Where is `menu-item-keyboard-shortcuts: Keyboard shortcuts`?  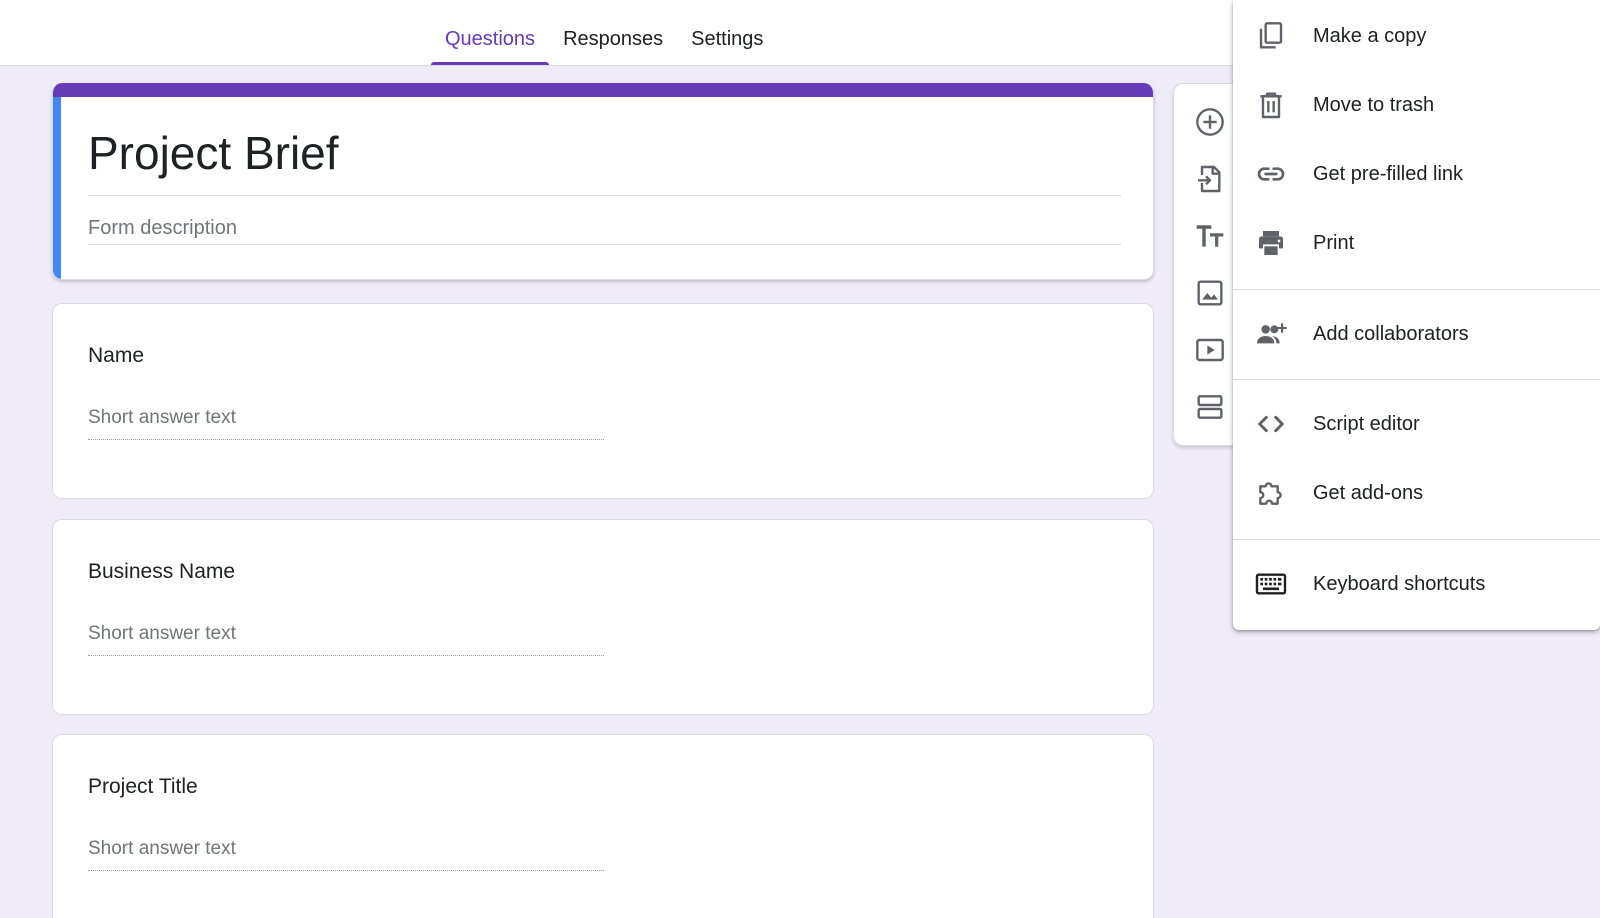 menu-item-keyboard-shortcuts: Keyboard shortcuts is located at coordinates (1416, 584).